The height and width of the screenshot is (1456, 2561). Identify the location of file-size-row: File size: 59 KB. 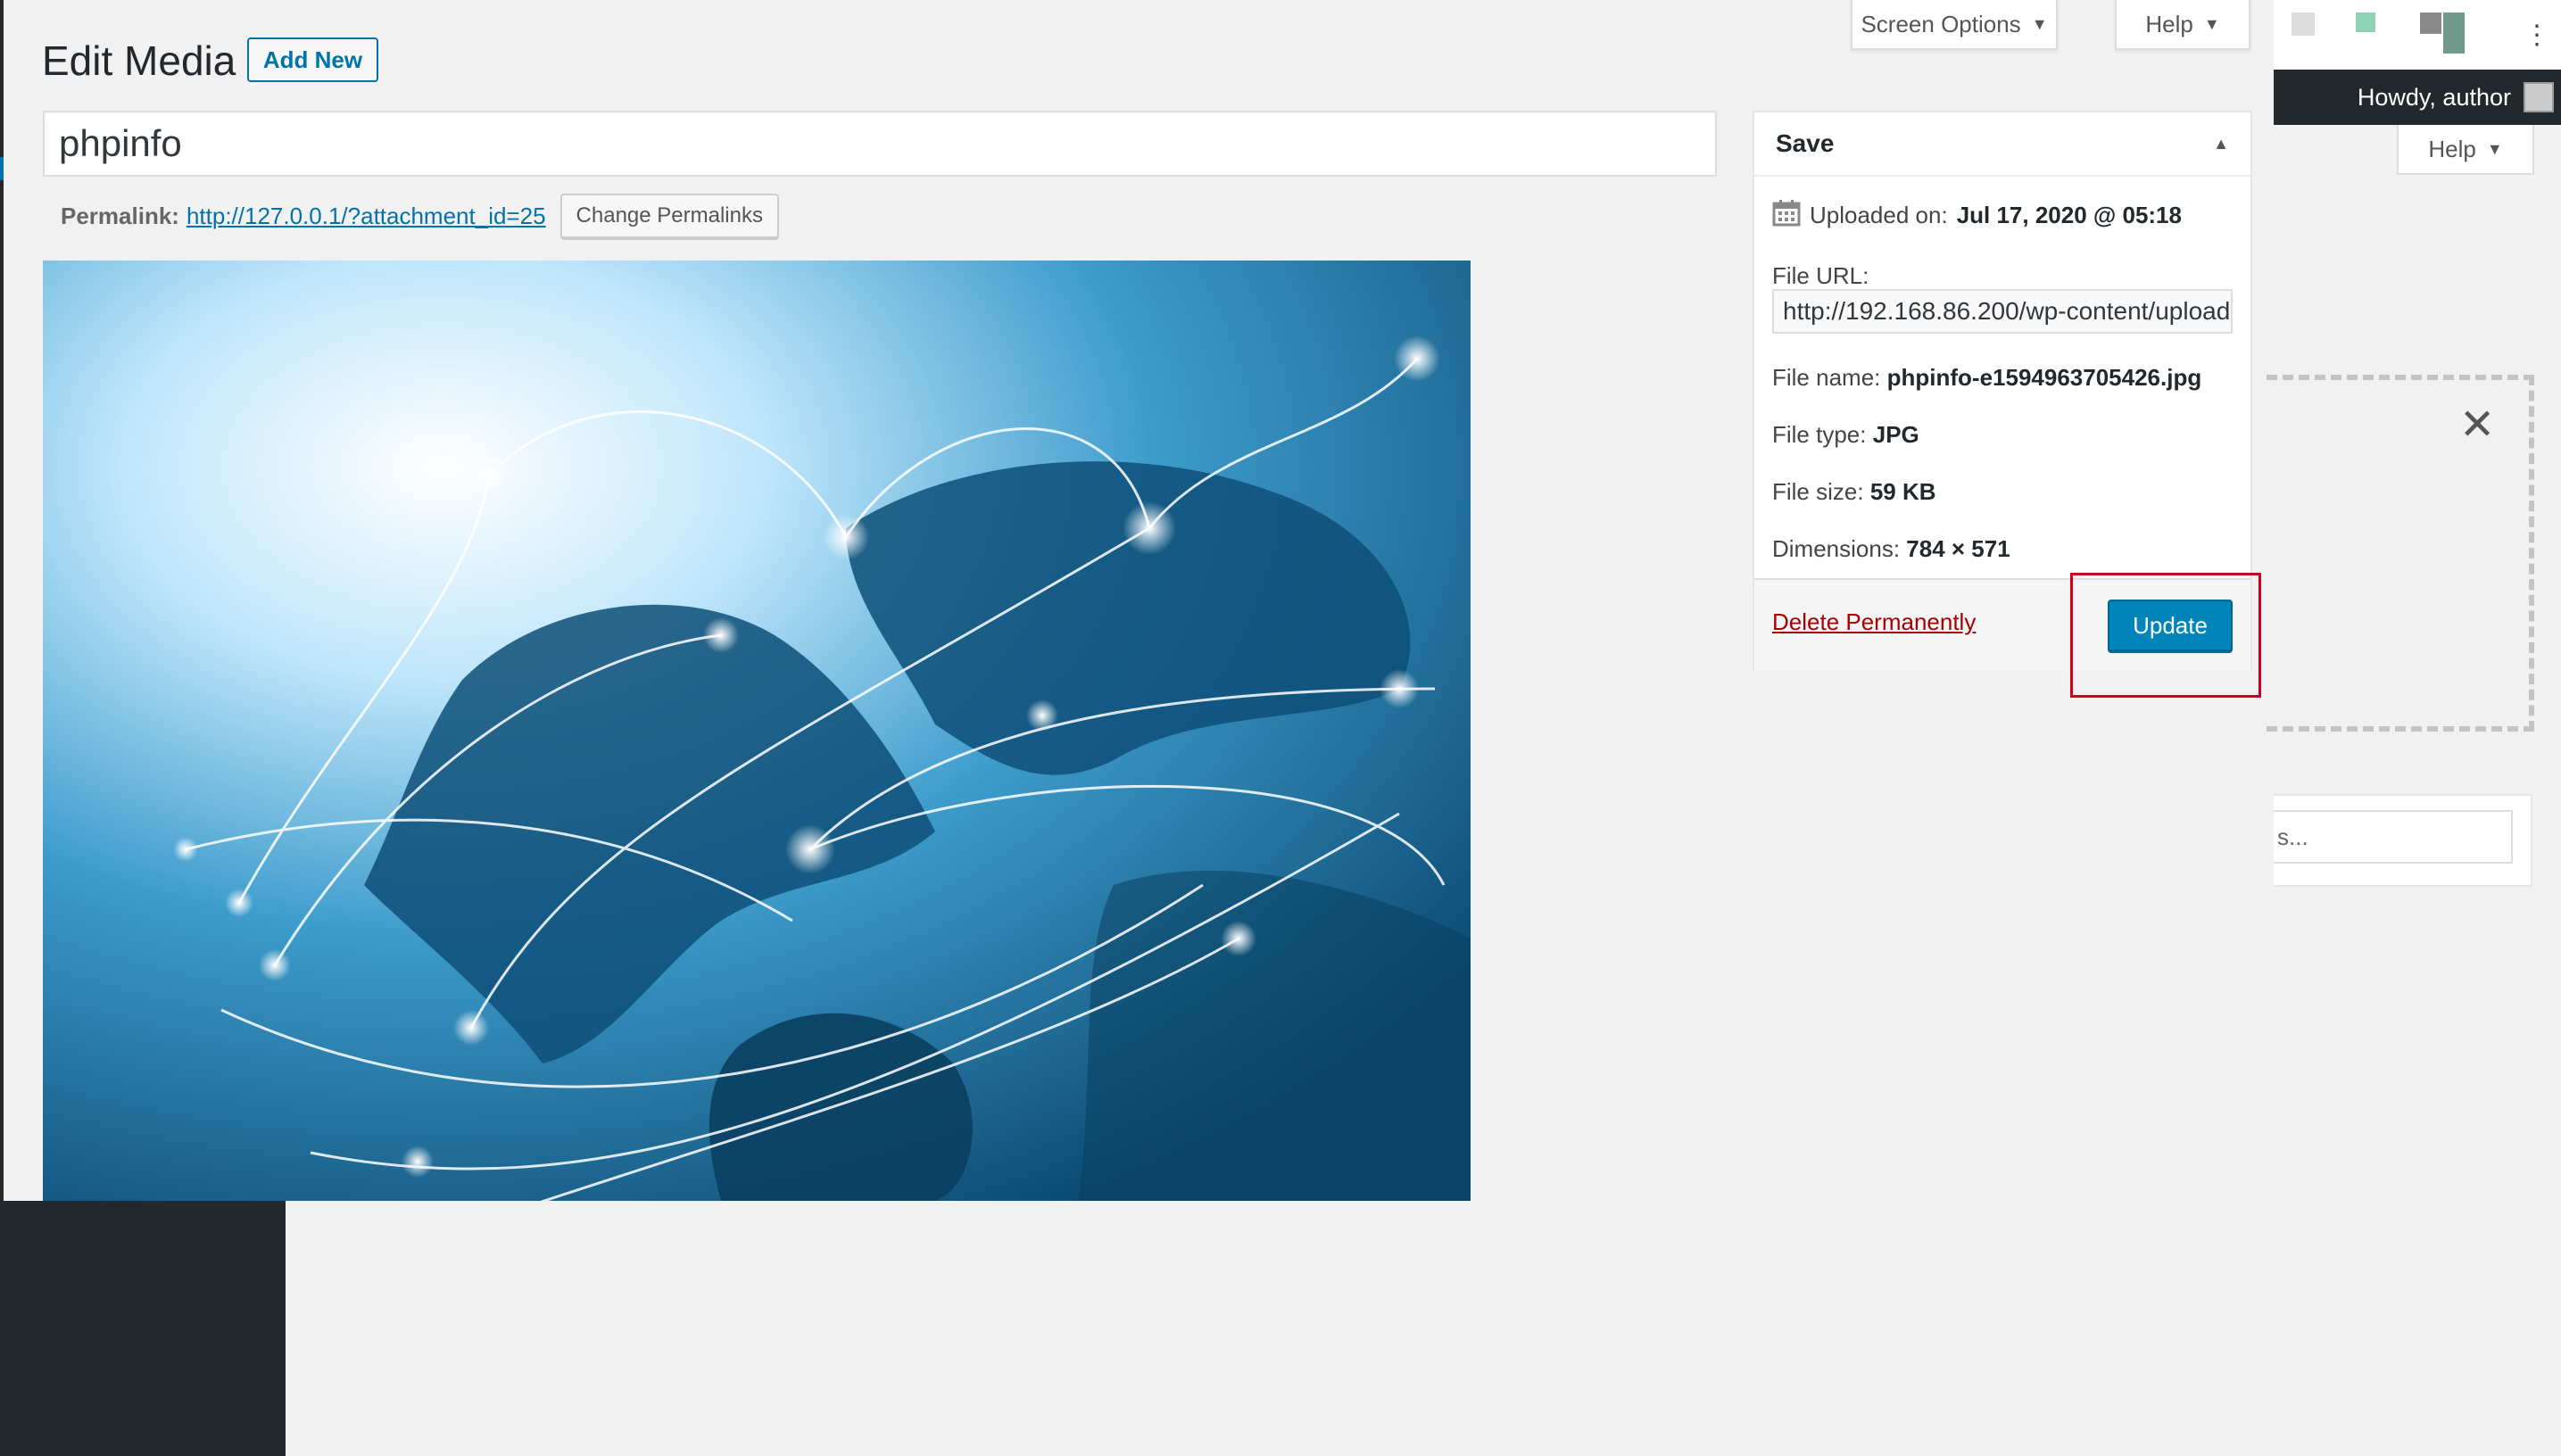
(1854, 492).